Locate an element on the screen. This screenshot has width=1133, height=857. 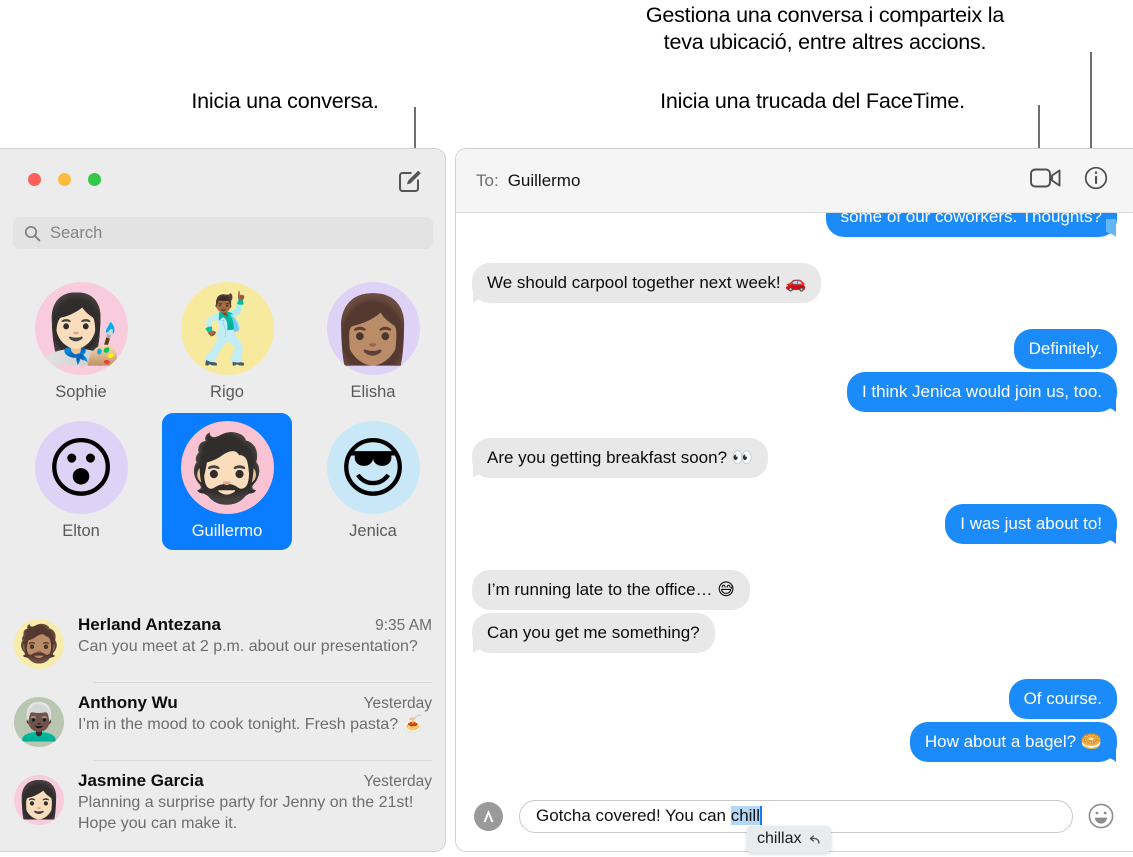
minimize-button is located at coordinates (64, 179).